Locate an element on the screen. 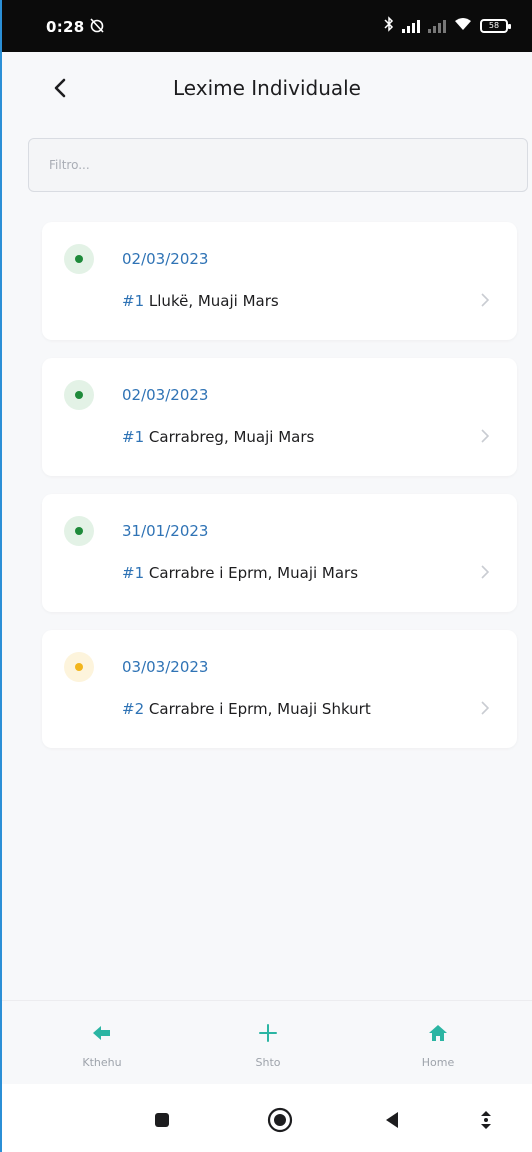 This screenshot has height=1152, width=532. item-description: Carrabre i Eprm, Muaji Mars is located at coordinates (253, 573).